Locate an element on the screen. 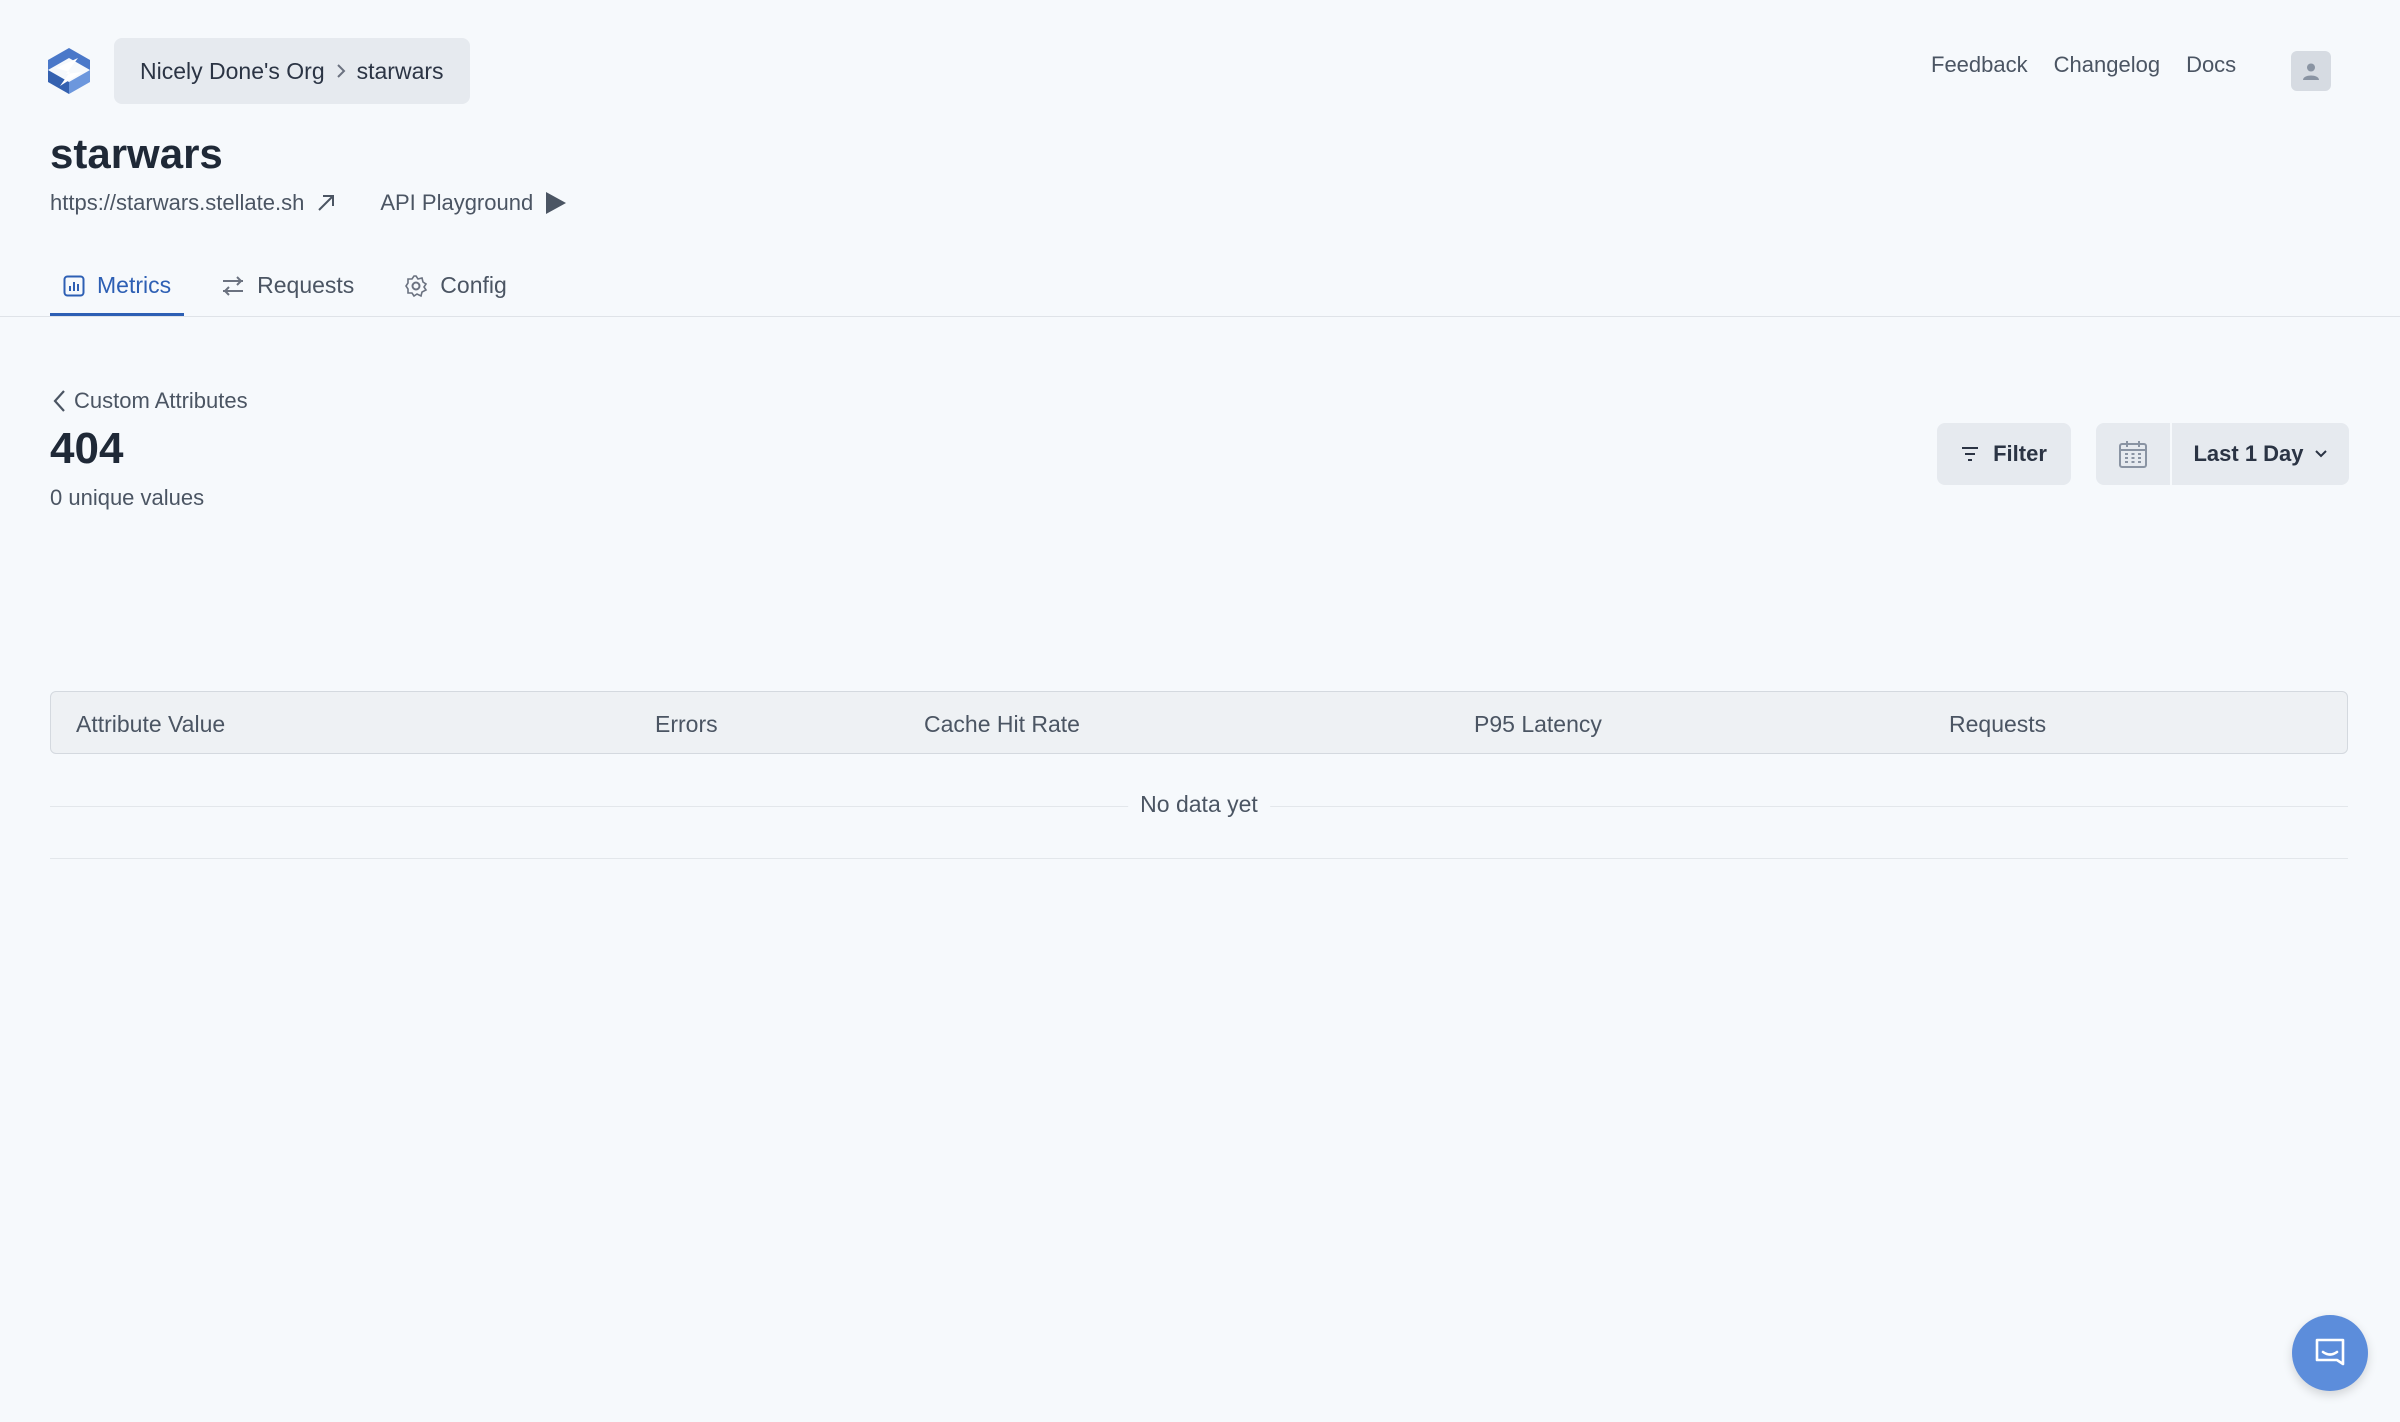 This screenshot has width=2400, height=1422. tab-requests-label: Requests is located at coordinates (306, 285).